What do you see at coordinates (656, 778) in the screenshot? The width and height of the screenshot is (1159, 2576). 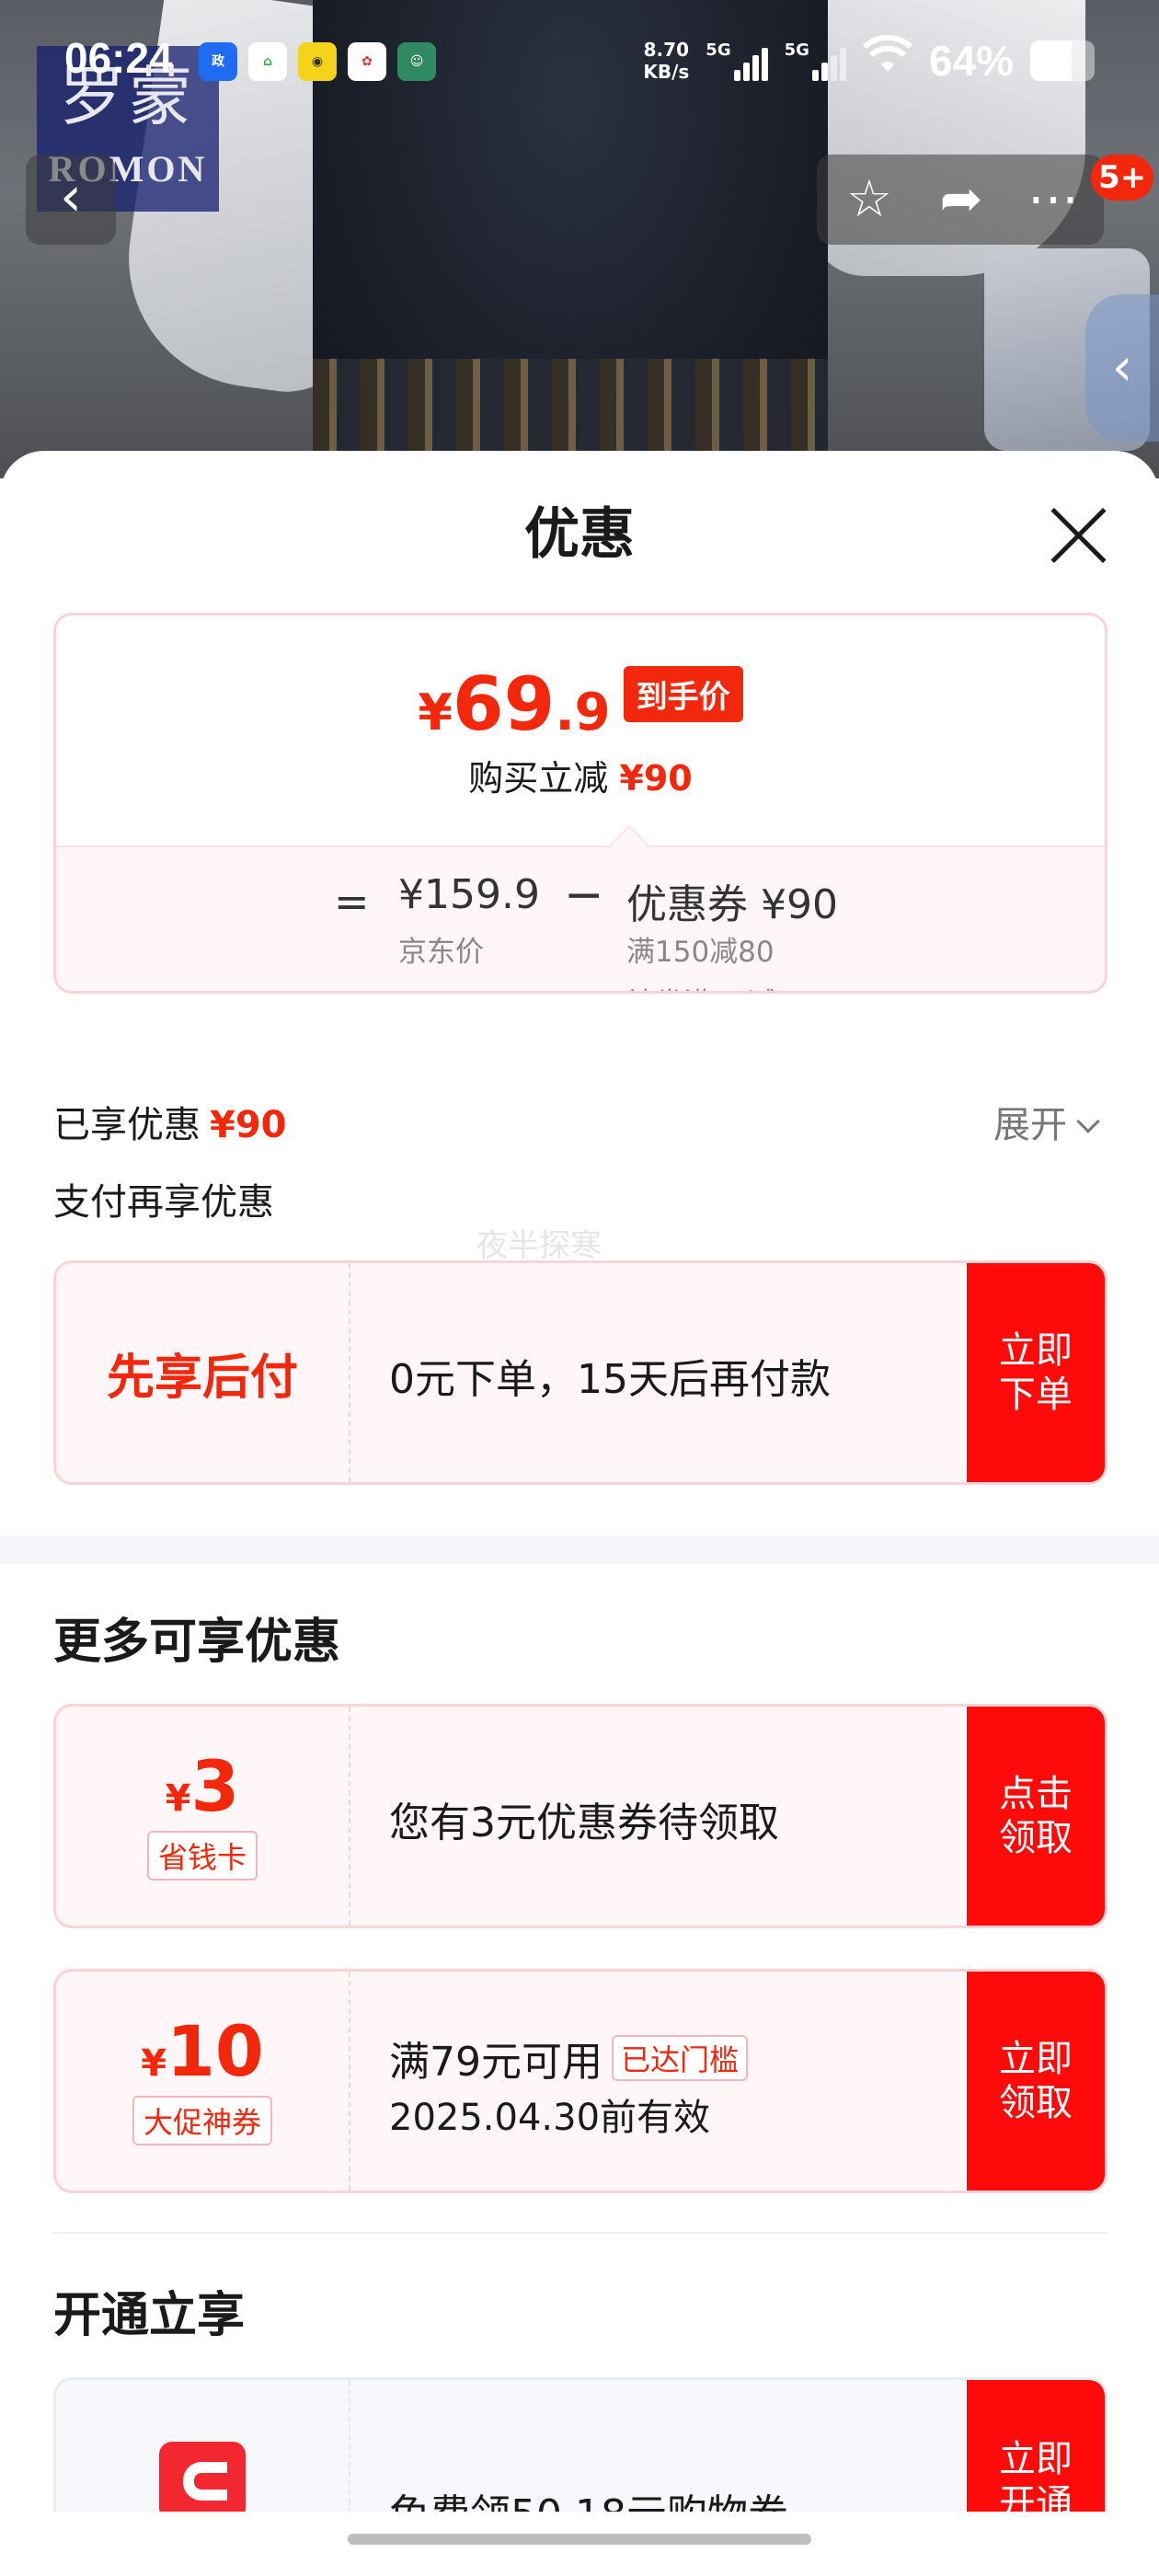 I see `reduce-amount: ¥90` at bounding box center [656, 778].